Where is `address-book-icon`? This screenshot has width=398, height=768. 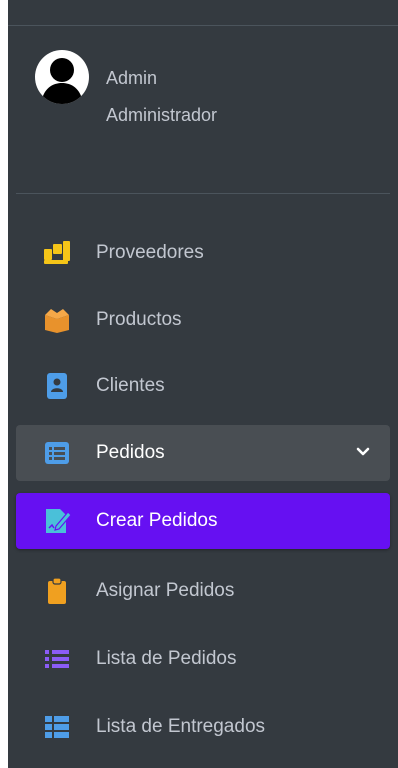 address-book-icon is located at coordinates (57, 386).